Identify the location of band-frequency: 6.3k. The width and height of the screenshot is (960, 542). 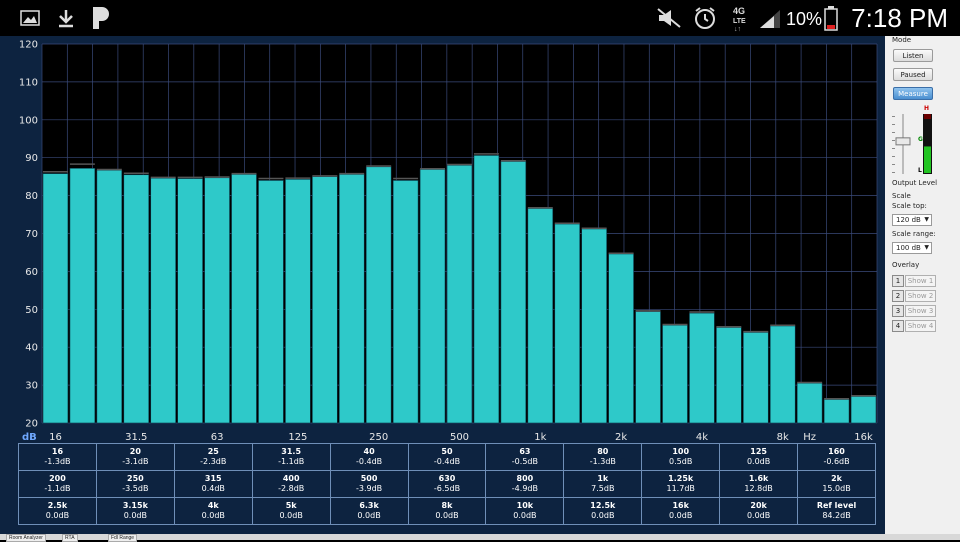
(369, 505).